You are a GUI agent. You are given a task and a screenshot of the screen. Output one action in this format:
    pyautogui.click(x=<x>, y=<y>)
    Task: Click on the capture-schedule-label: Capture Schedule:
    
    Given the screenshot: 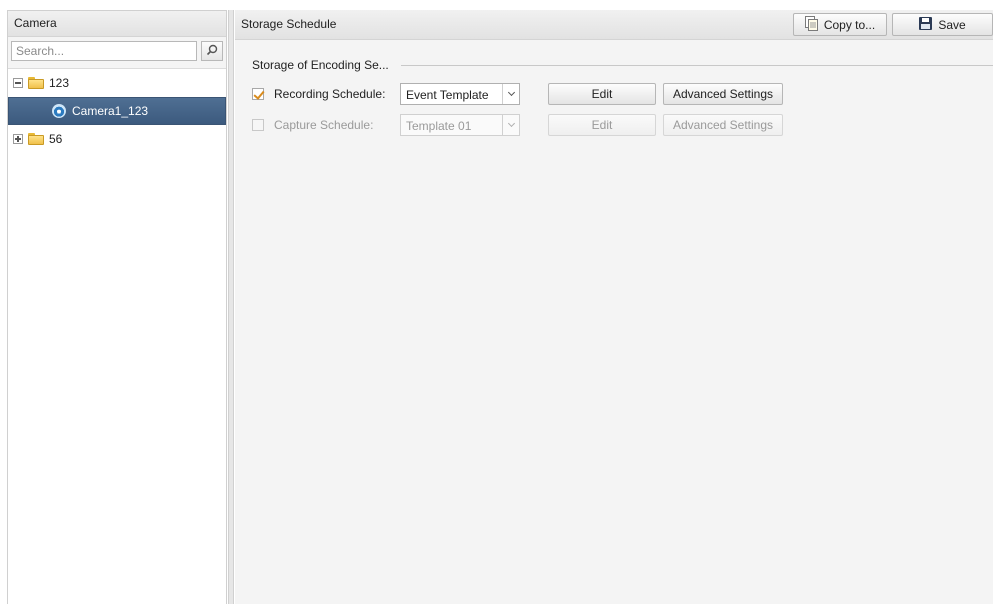 What is the action you would take?
    pyautogui.click(x=324, y=125)
    